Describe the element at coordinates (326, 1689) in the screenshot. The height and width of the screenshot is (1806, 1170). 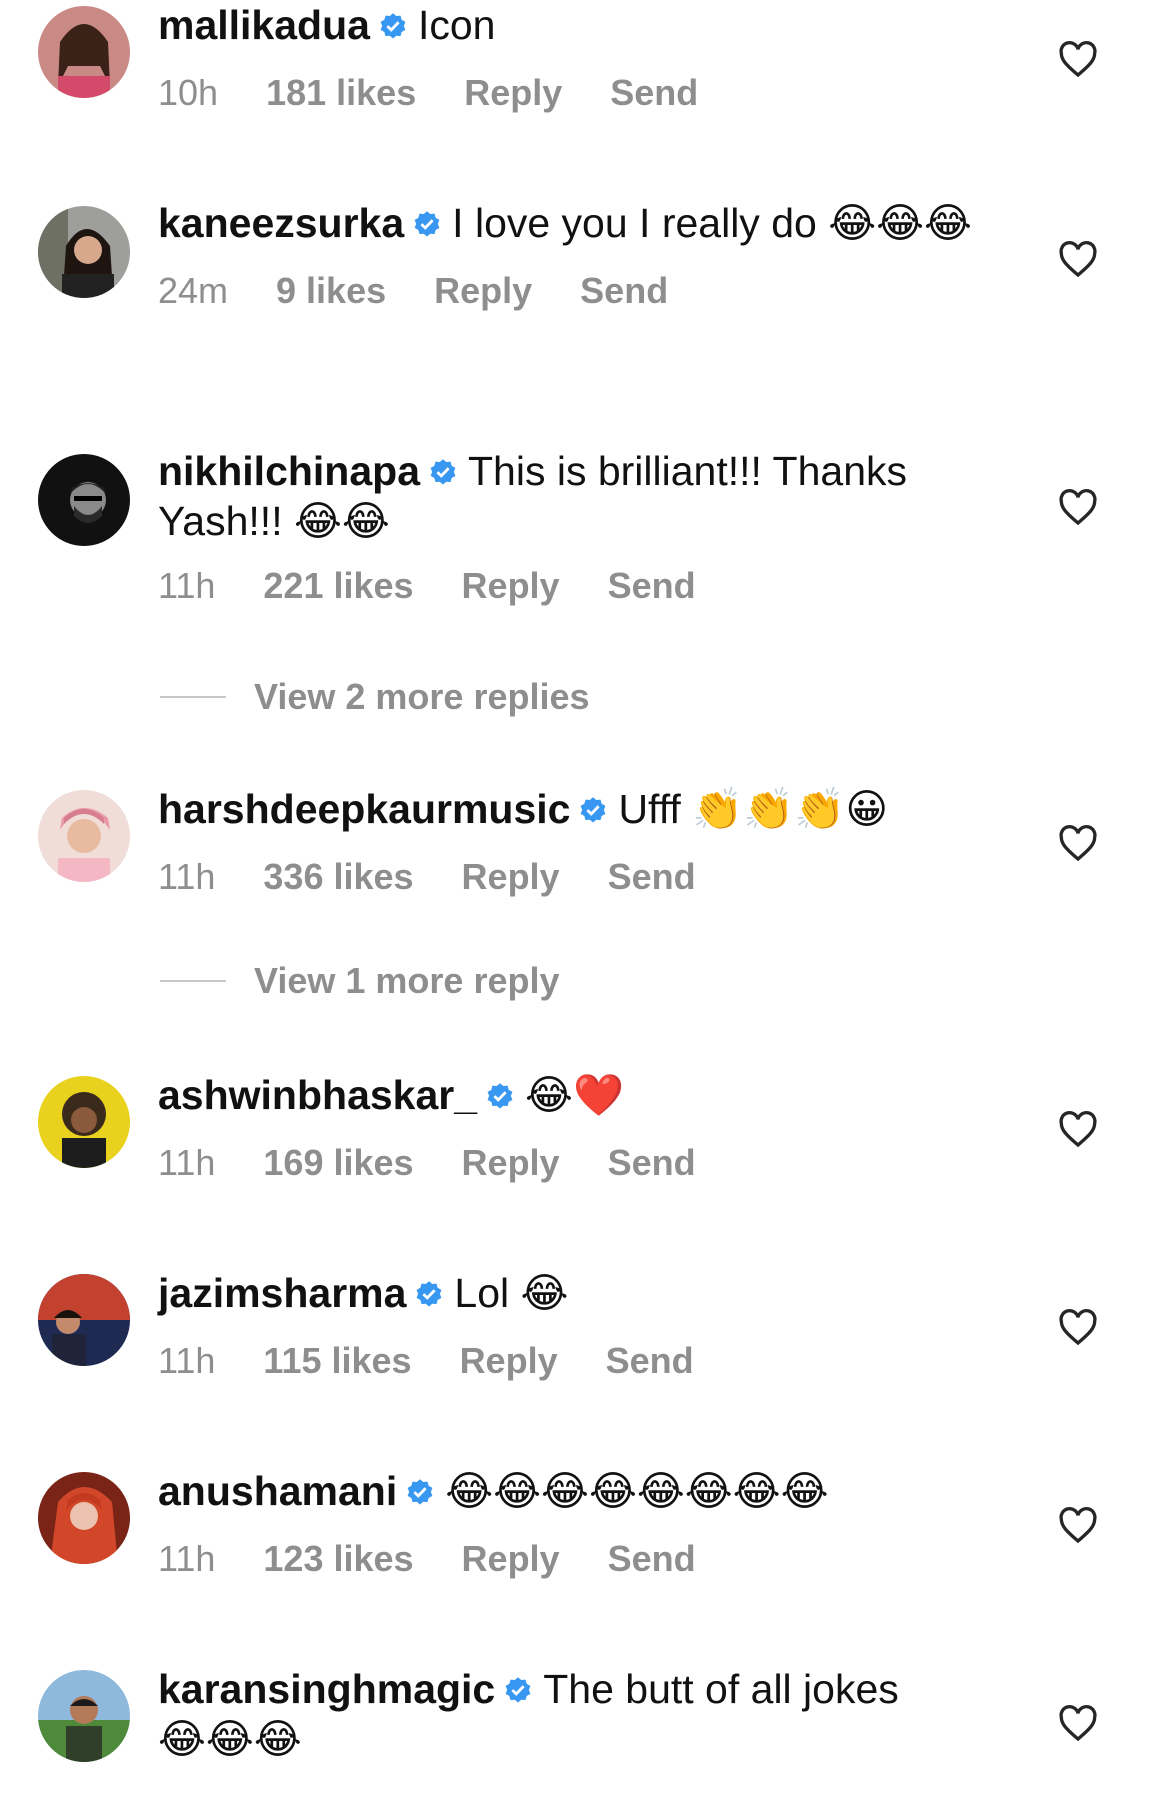
I see `username: karansinghmagic` at that location.